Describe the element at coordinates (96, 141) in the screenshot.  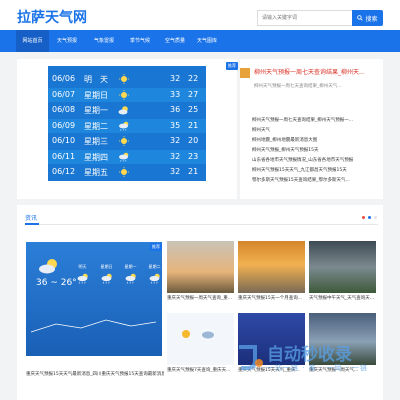
I see `forecast-day: 星期三` at that location.